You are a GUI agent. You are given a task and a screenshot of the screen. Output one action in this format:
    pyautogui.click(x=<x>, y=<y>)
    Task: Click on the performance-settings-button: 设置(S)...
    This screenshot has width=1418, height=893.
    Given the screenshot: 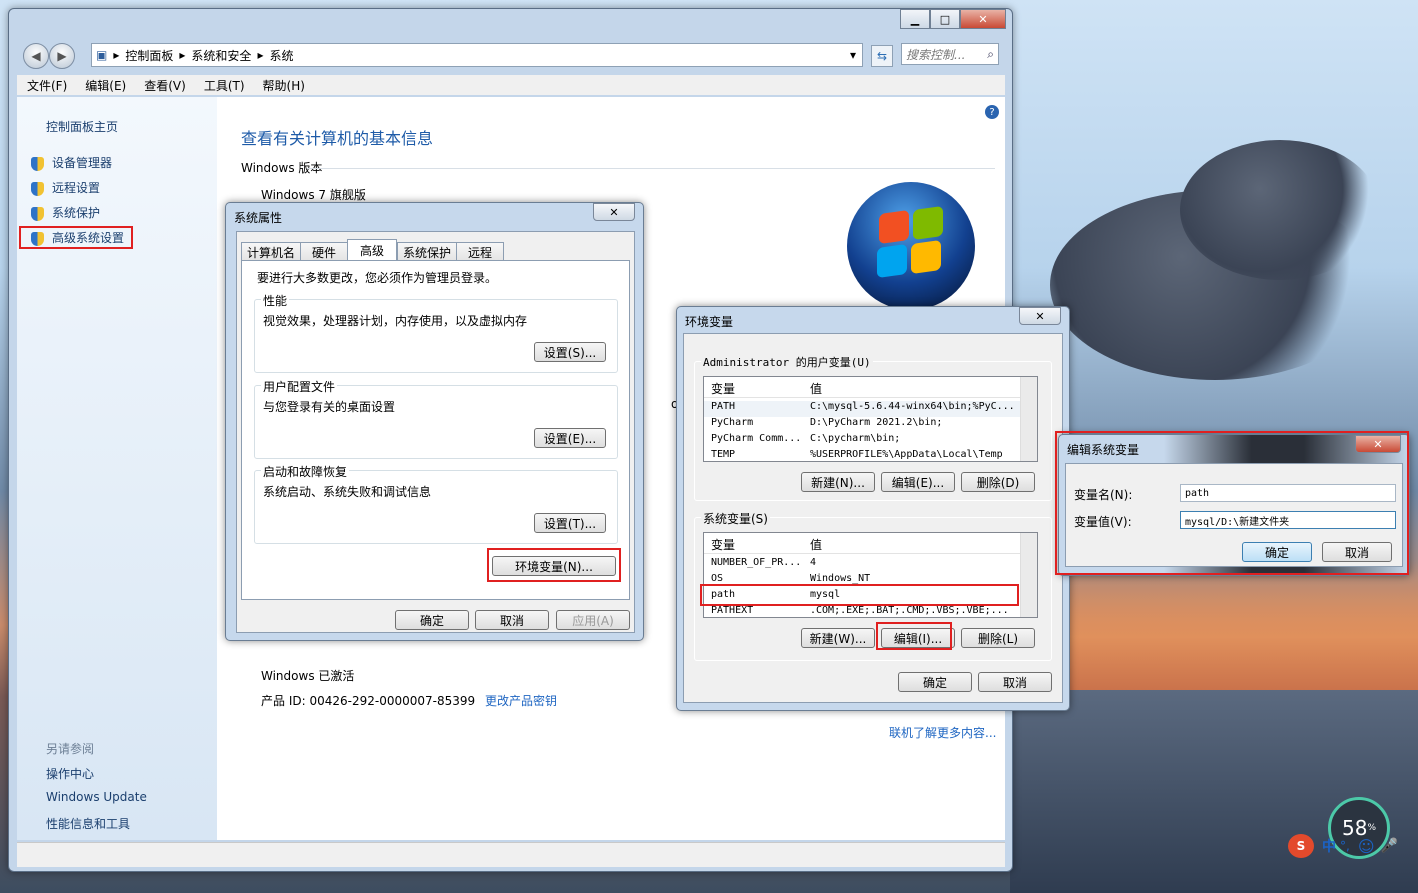 What is the action you would take?
    pyautogui.click(x=570, y=352)
    